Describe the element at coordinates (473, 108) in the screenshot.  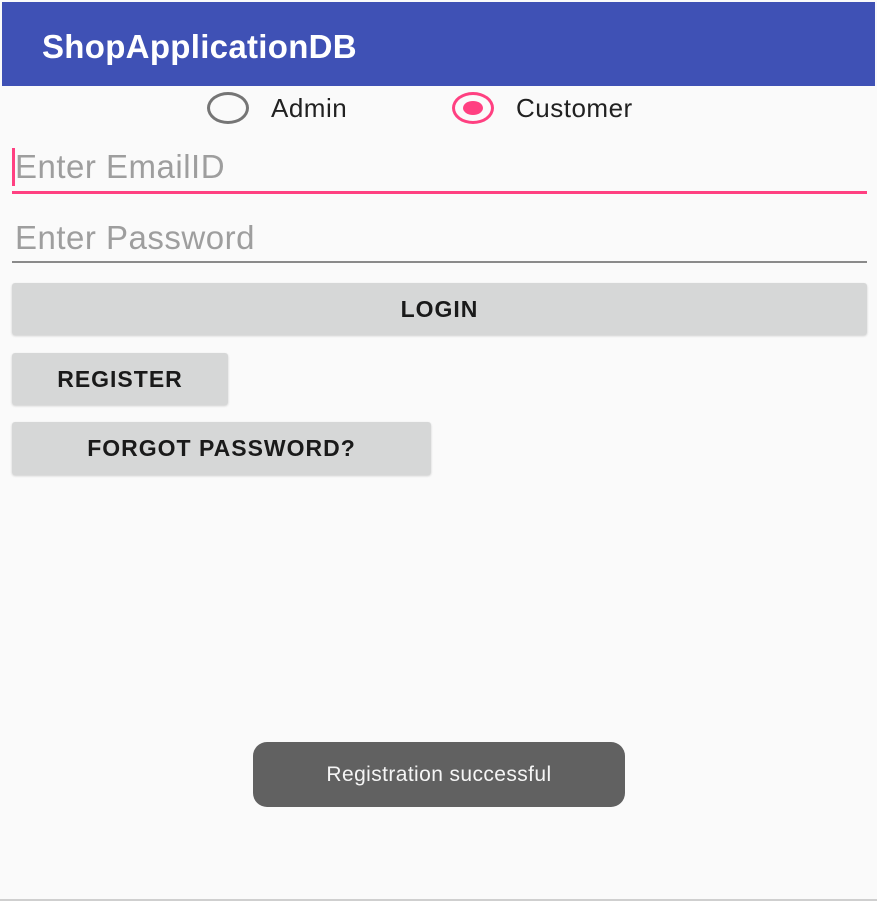
I see `customer-radio-button-checked-icon` at that location.